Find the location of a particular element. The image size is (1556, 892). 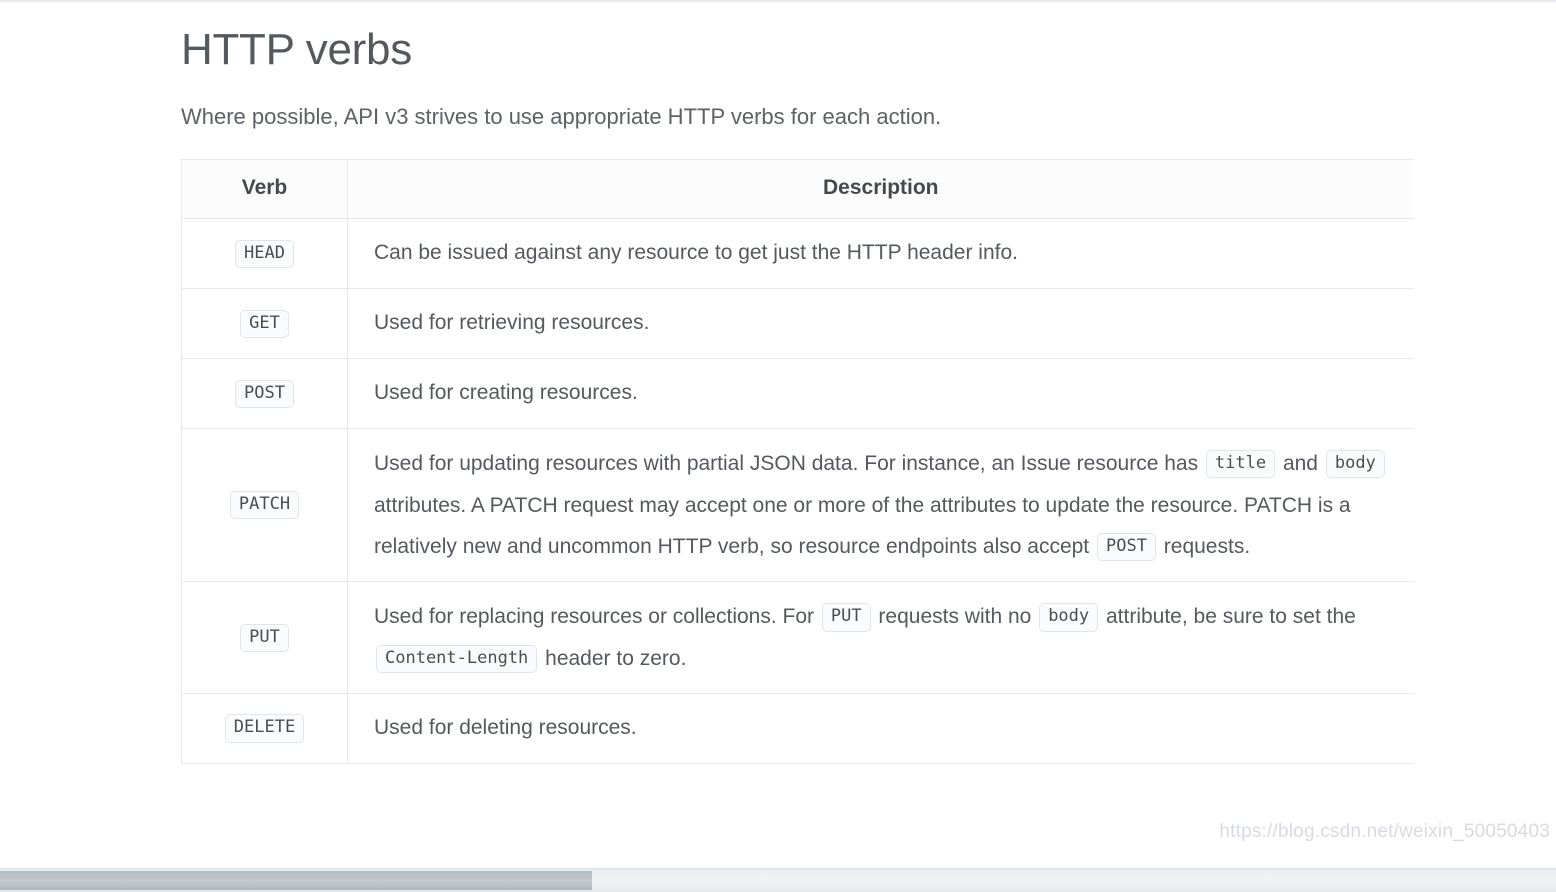

verb-code-badge: PUT is located at coordinates (264, 637).